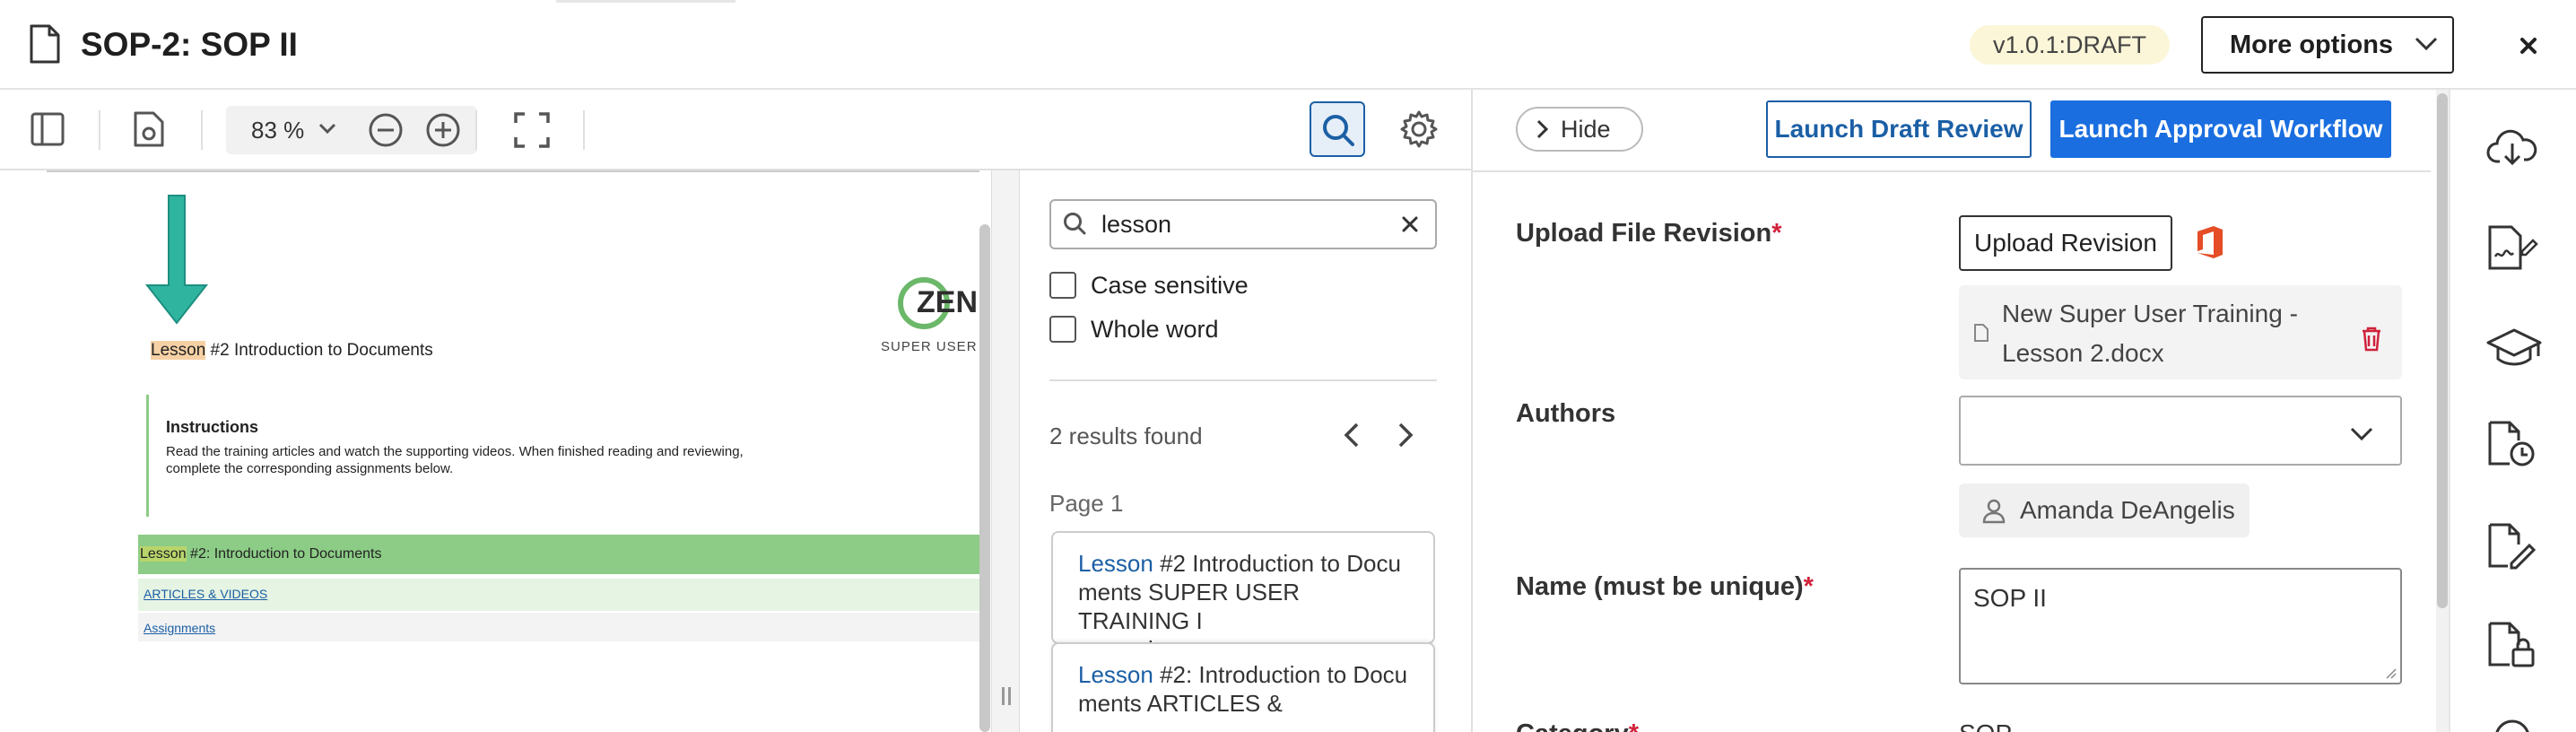  Describe the element at coordinates (1170, 285) in the screenshot. I see `case-sensitive-label: Case sensitive` at that location.